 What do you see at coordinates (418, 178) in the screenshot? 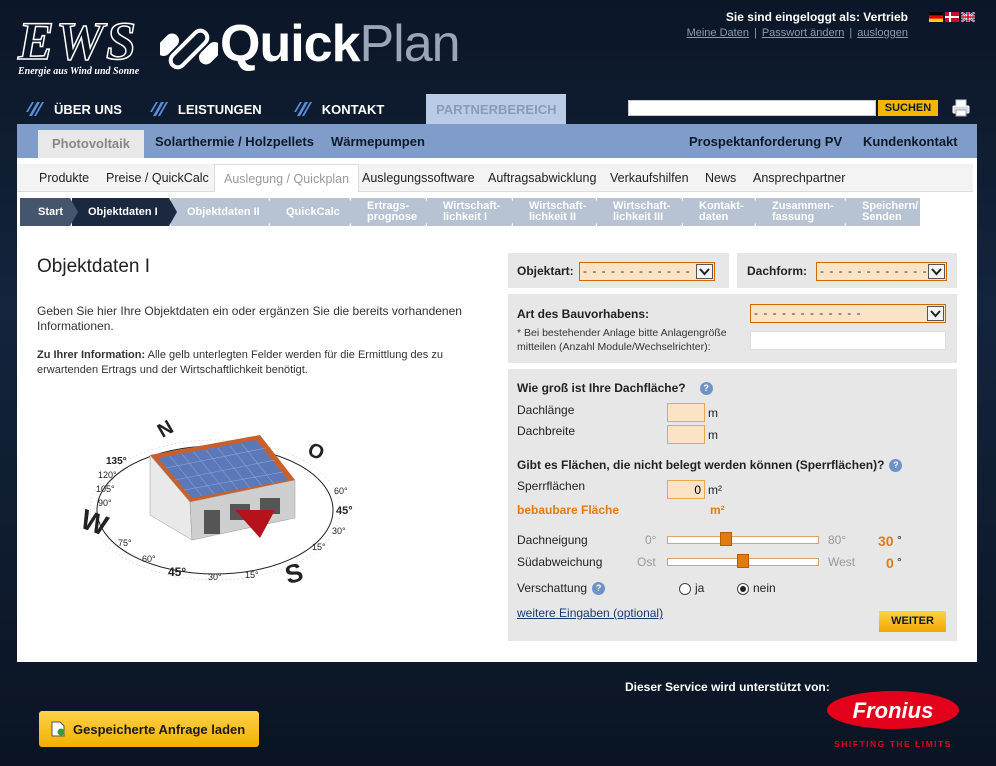
I see `l3-auslegungssoftware: Auslegungssoftware` at bounding box center [418, 178].